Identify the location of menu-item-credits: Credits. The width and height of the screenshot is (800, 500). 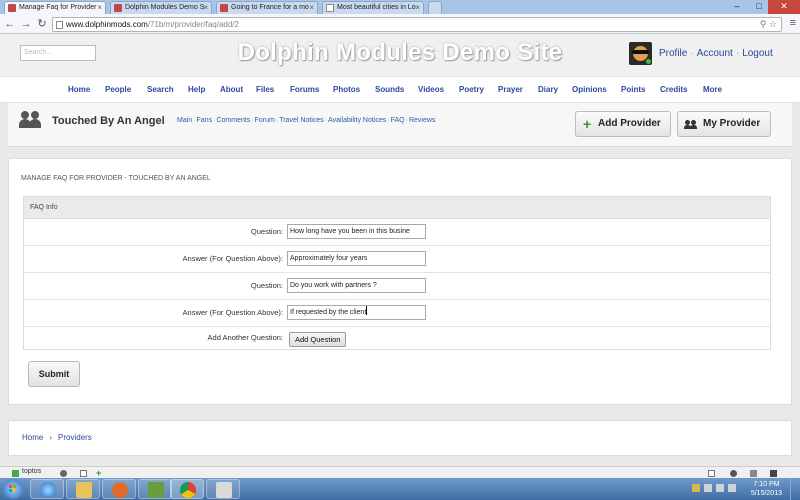
(674, 89).